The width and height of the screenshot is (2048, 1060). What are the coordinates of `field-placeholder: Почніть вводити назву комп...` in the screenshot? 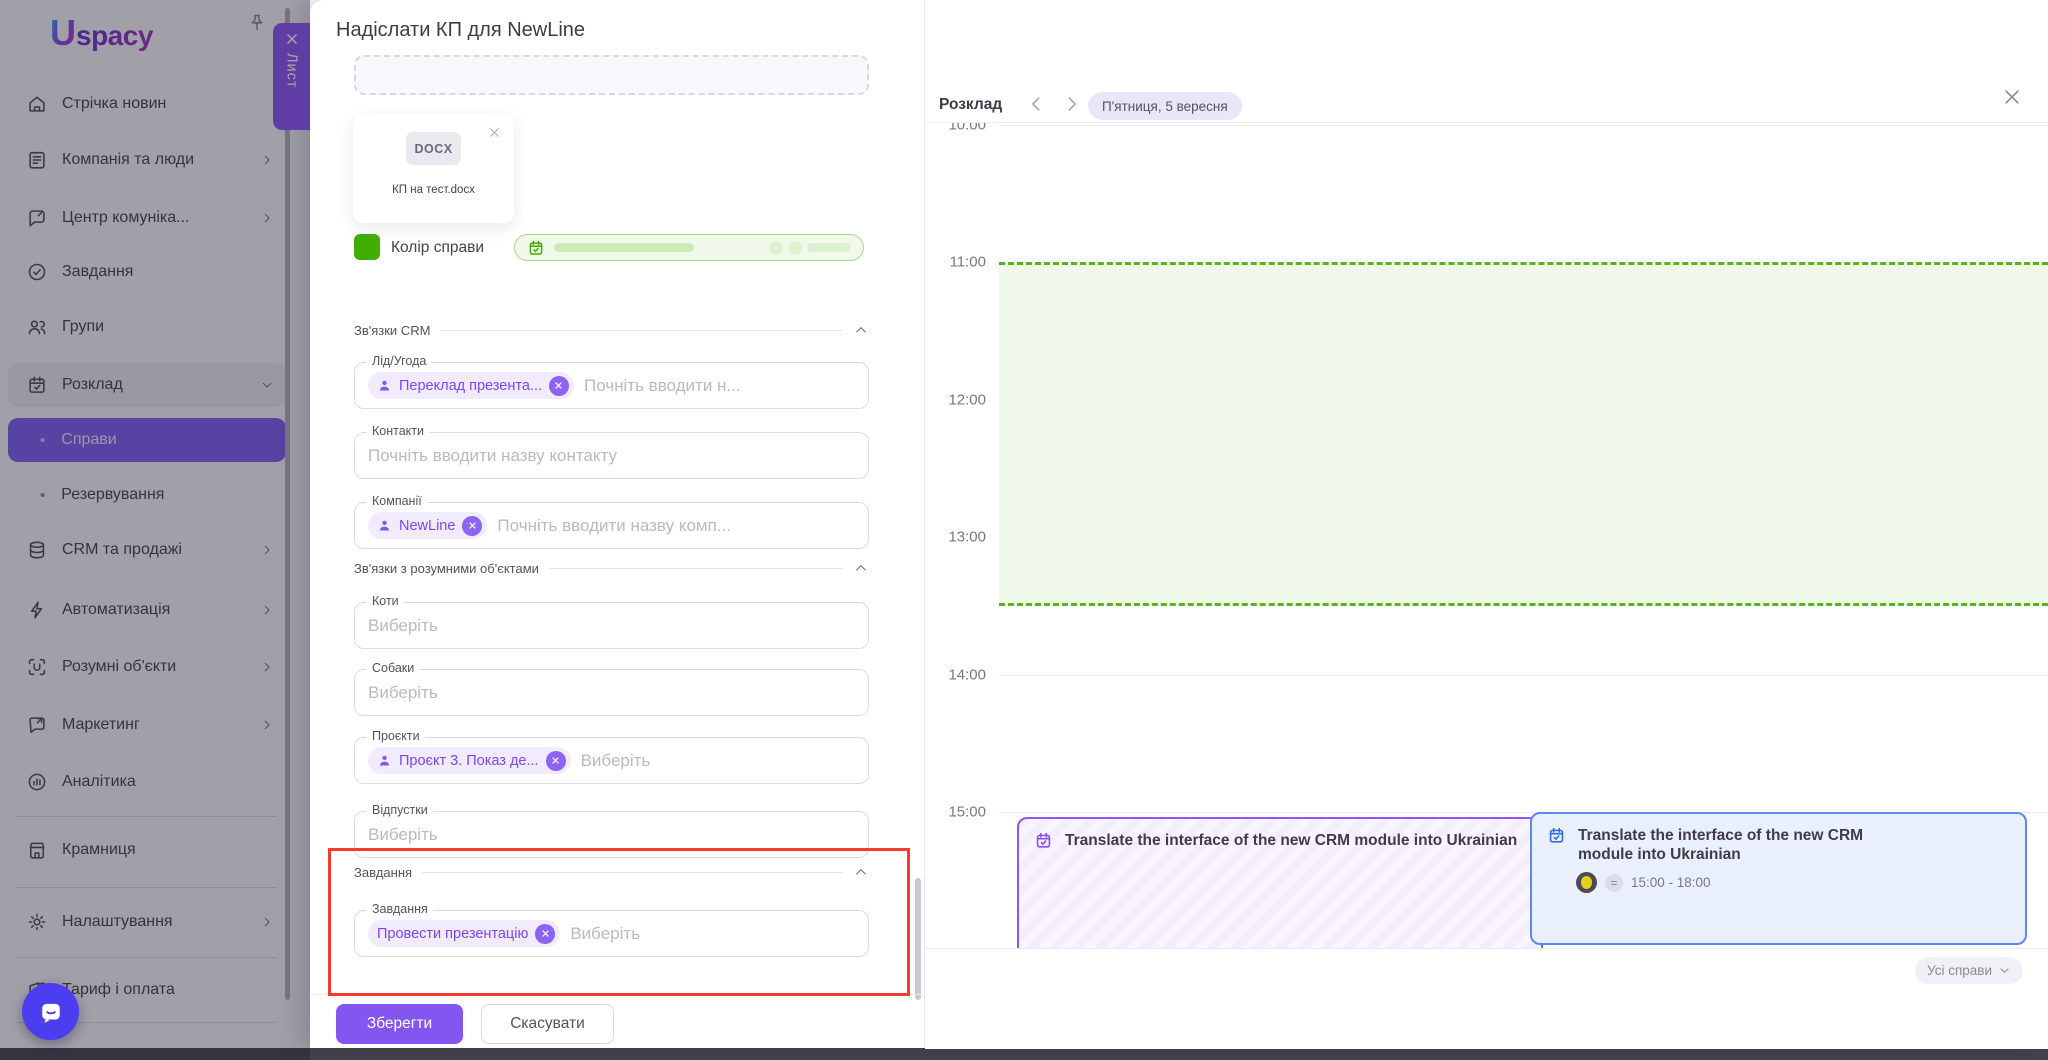 It's located at (614, 525).